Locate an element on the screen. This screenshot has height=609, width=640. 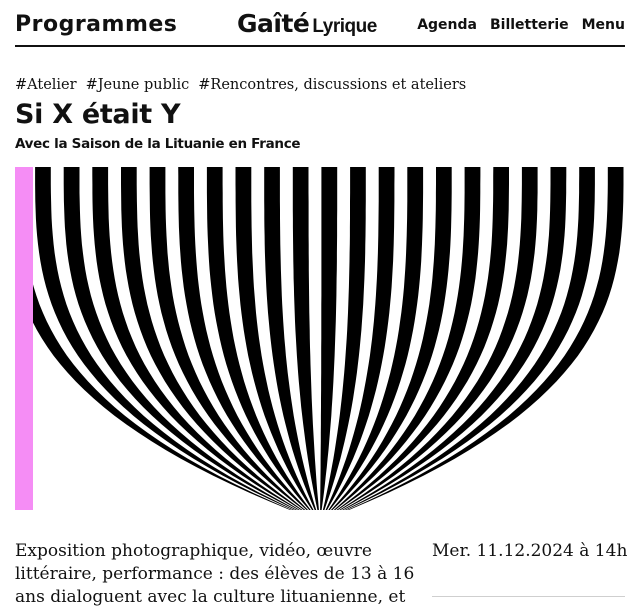
logo-main-text: Gaîté is located at coordinates (273, 23).